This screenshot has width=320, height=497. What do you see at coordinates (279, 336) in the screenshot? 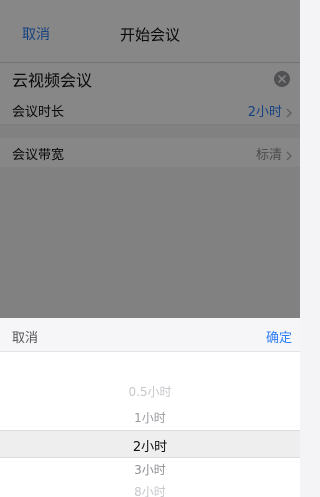
I see `picker-confirm-button: 确定` at bounding box center [279, 336].